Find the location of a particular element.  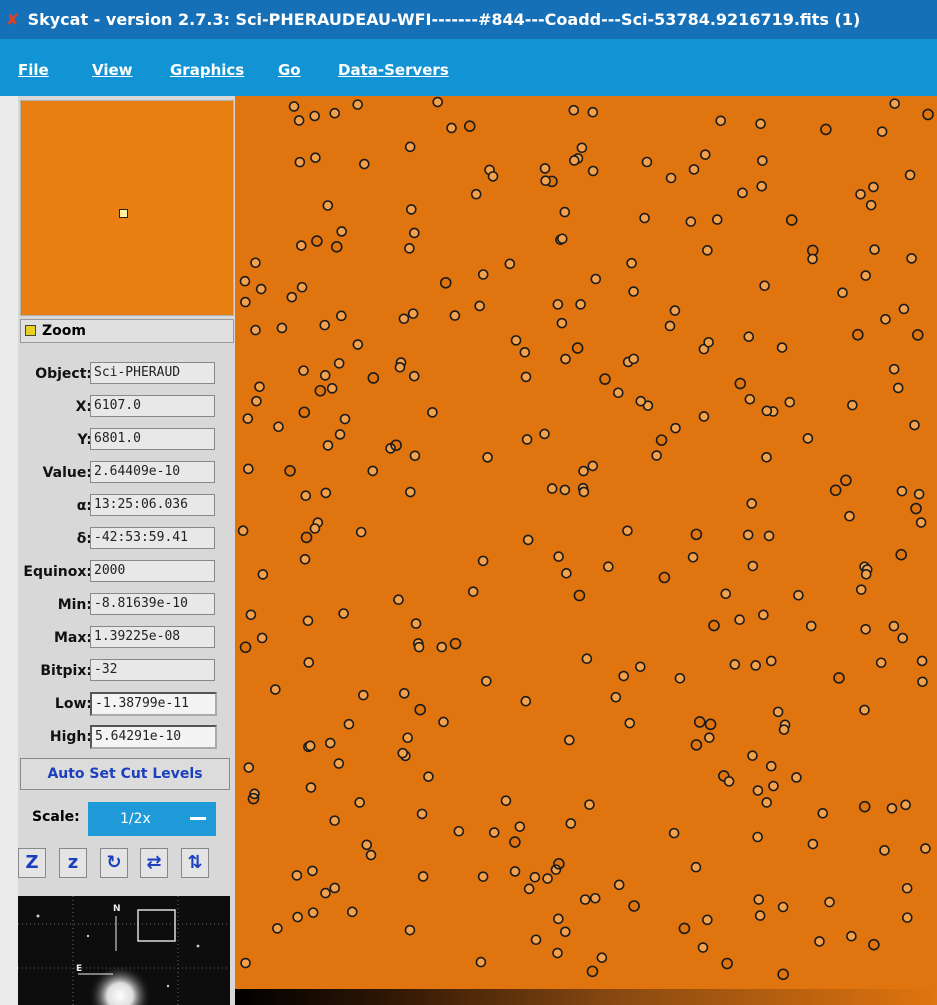

menu-file: File is located at coordinates (33, 70).